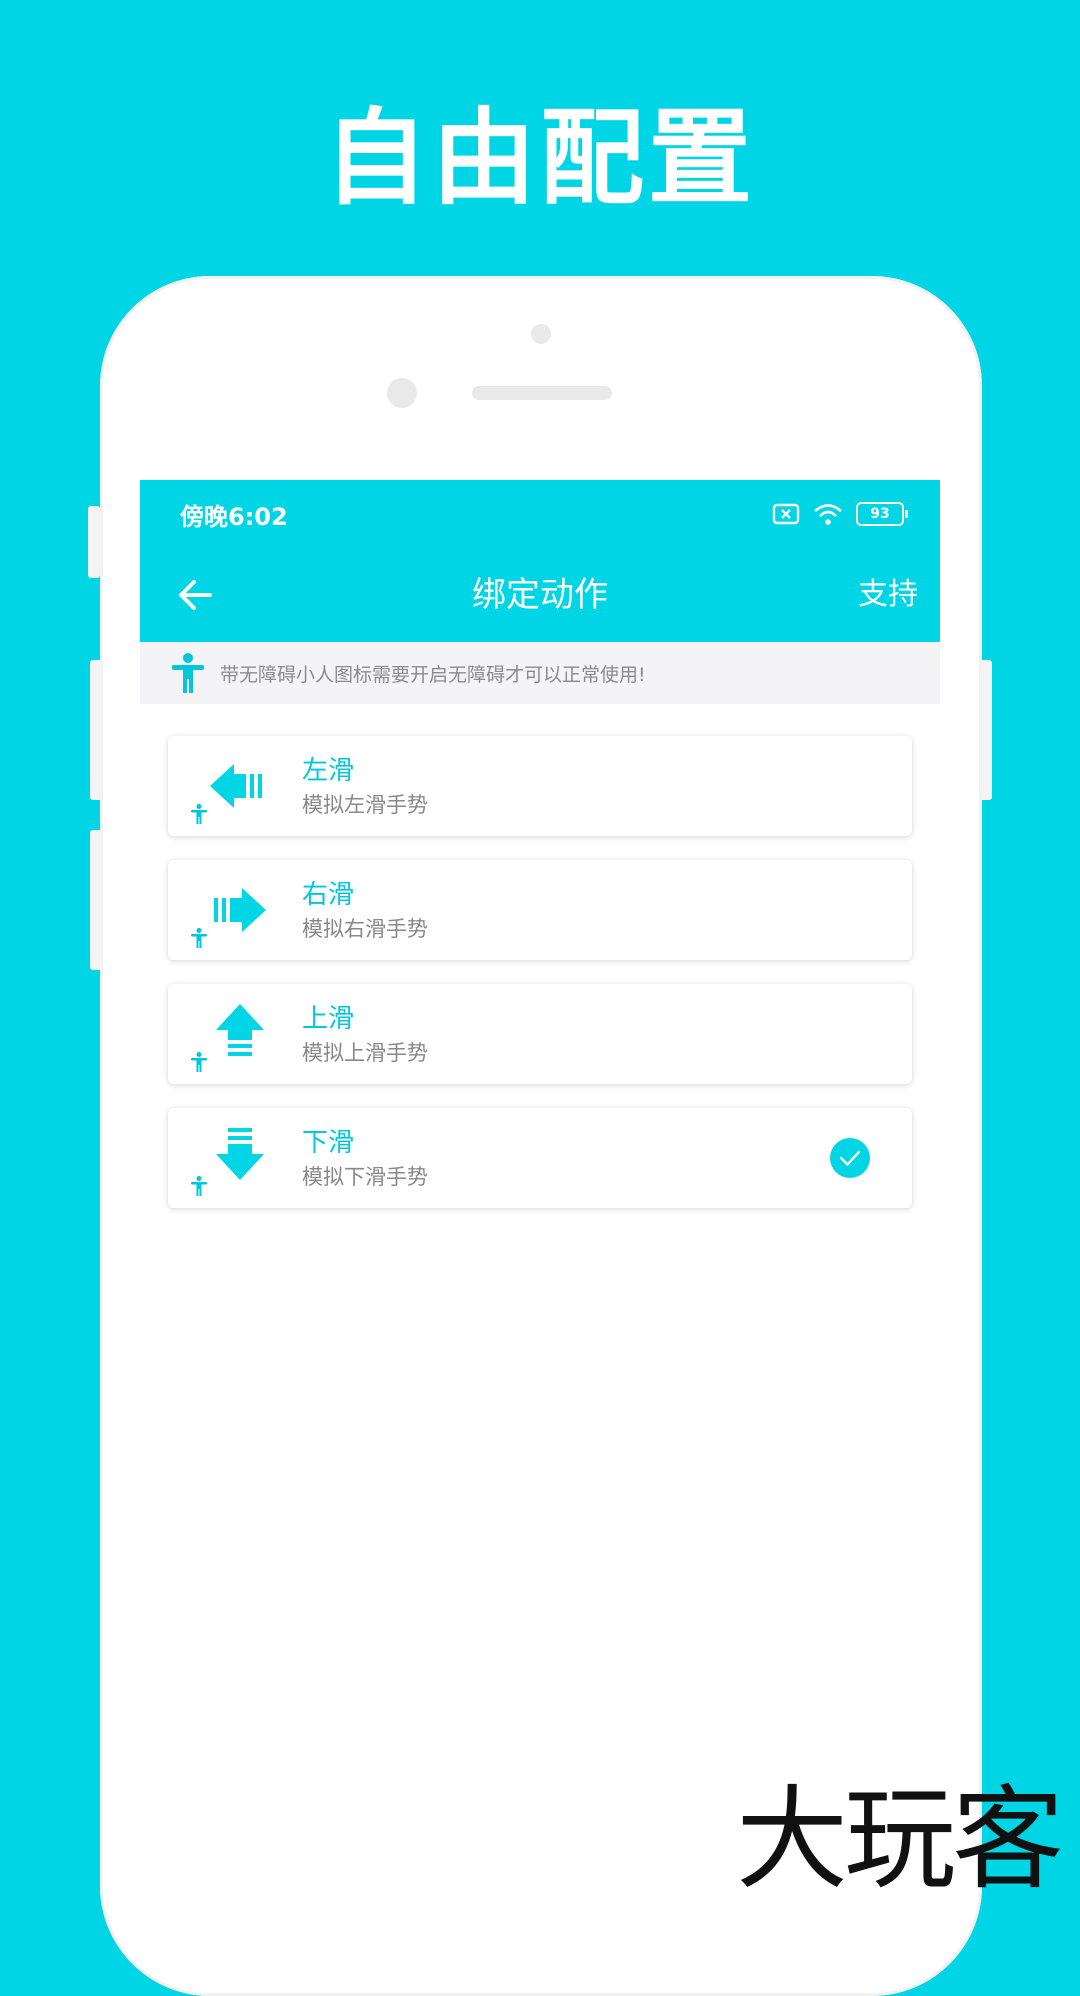 The height and width of the screenshot is (1996, 1080). I want to click on action-title: 右滑, so click(328, 895).